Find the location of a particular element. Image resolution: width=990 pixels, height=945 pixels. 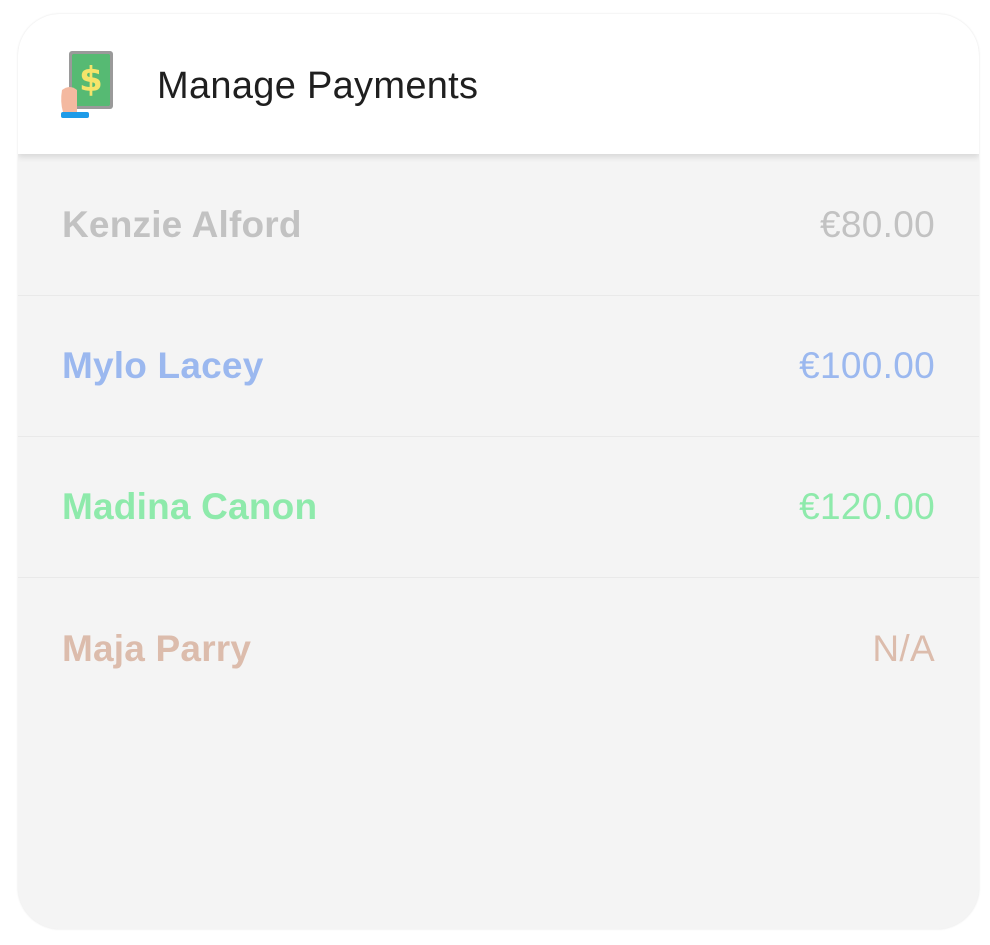

list-item: Mylo Lacey €100.00 is located at coordinates (498, 366).